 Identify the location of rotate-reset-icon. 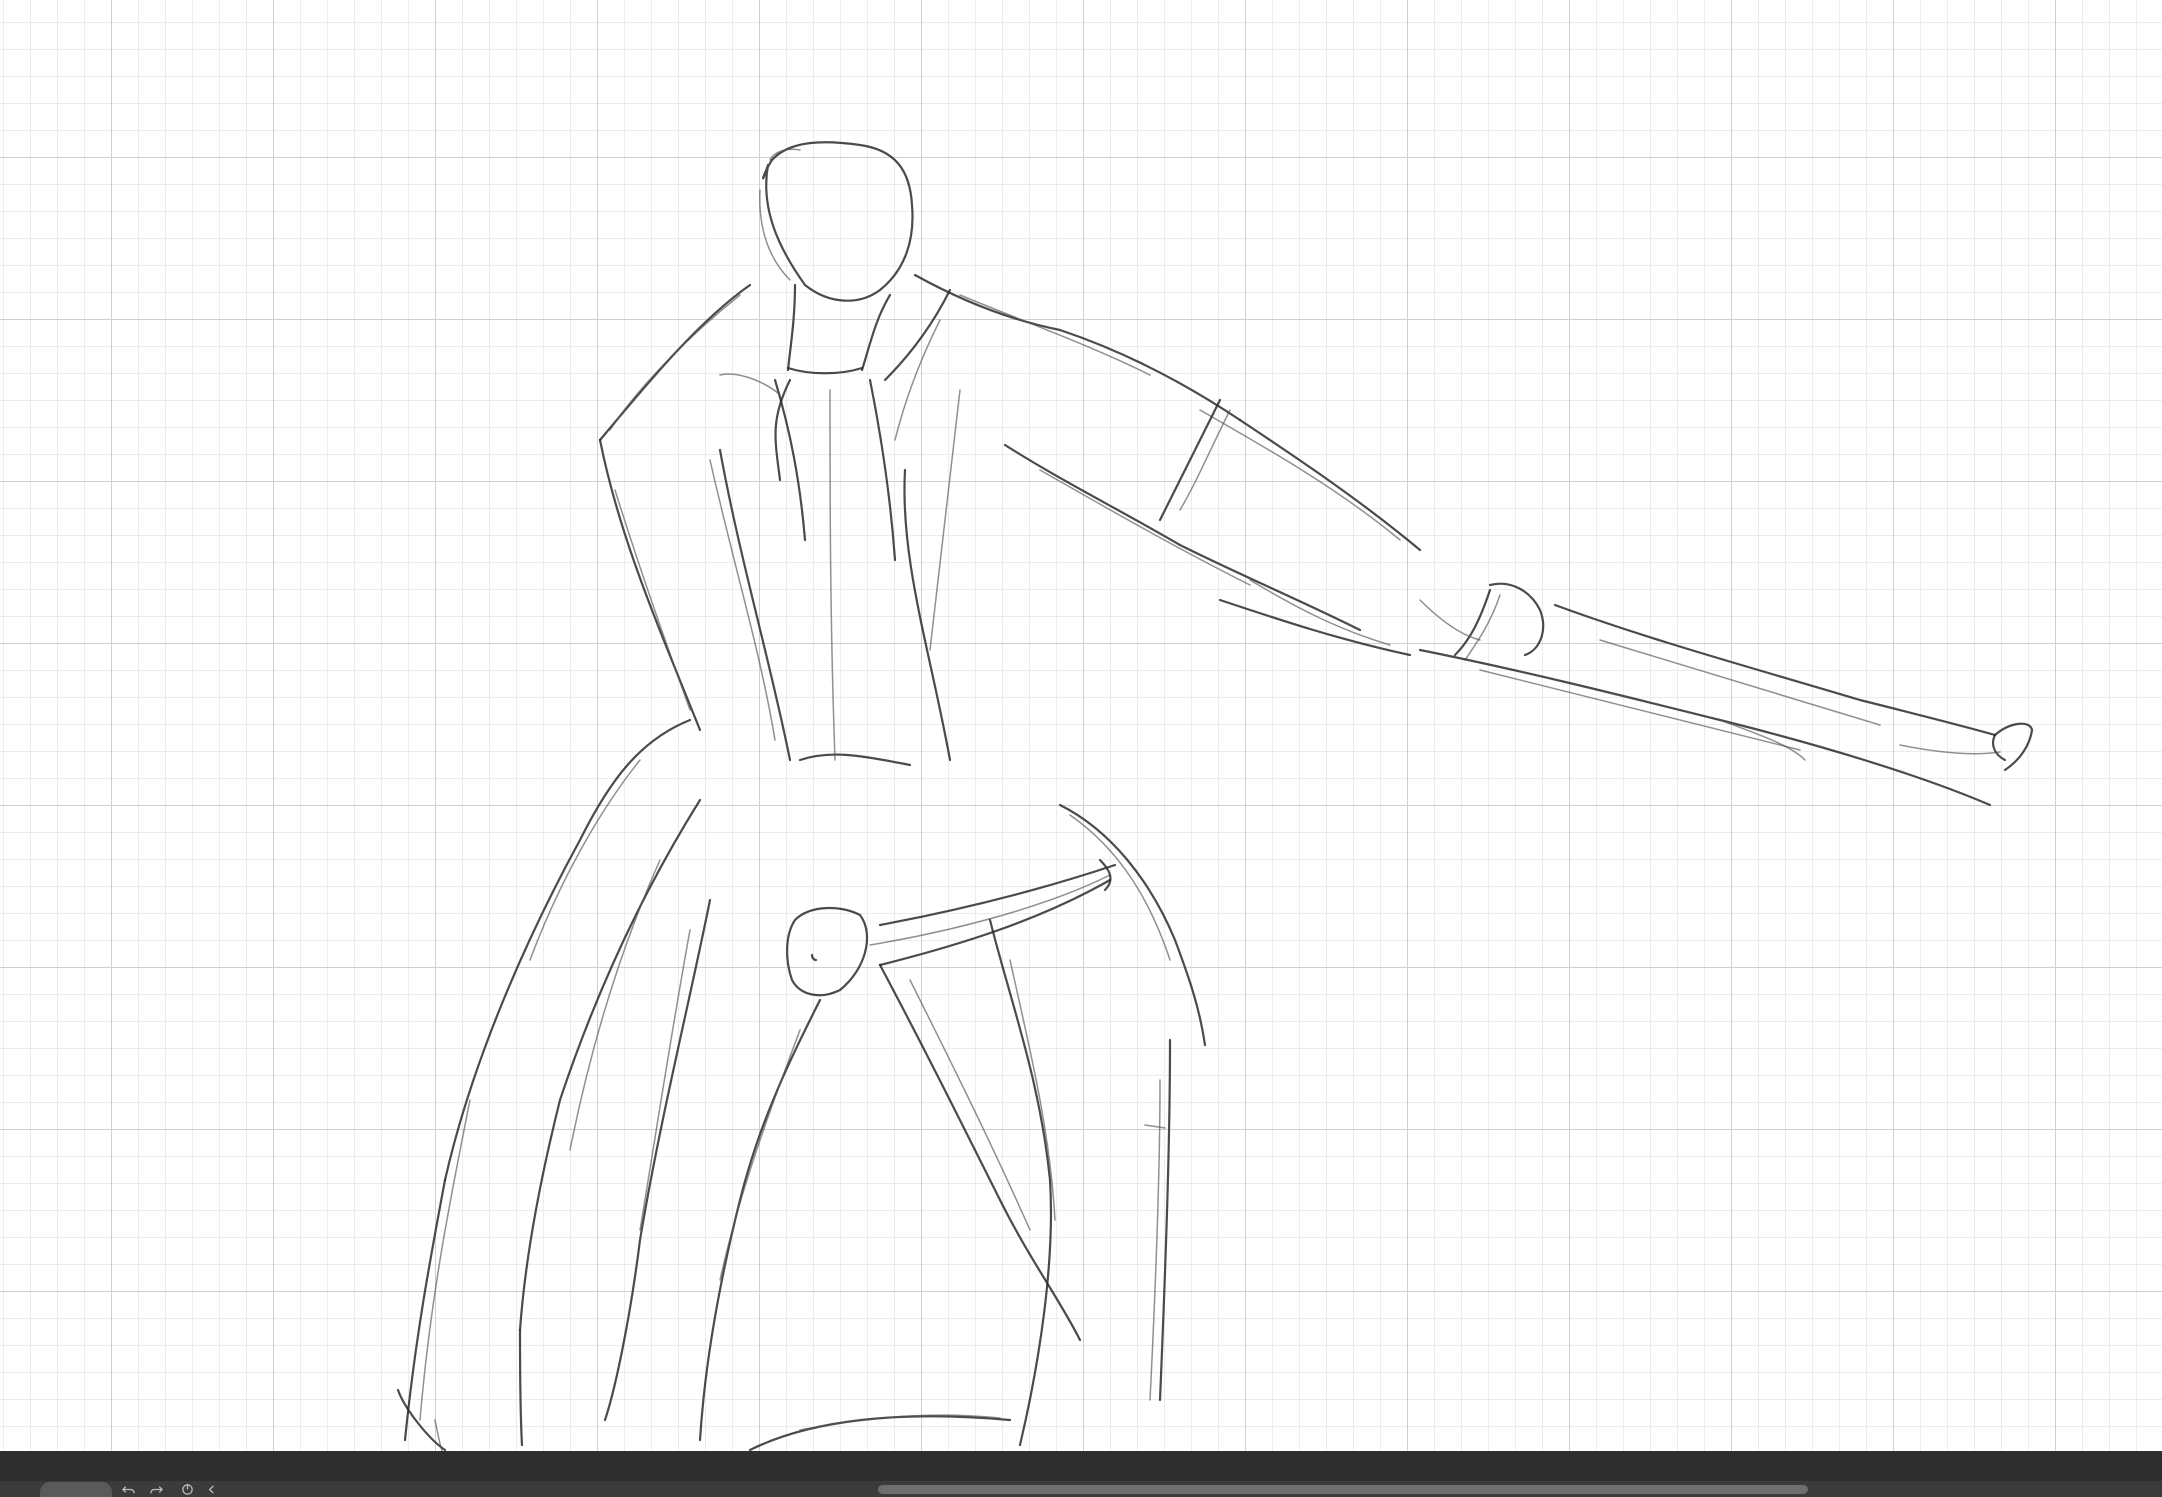
(187, 1489).